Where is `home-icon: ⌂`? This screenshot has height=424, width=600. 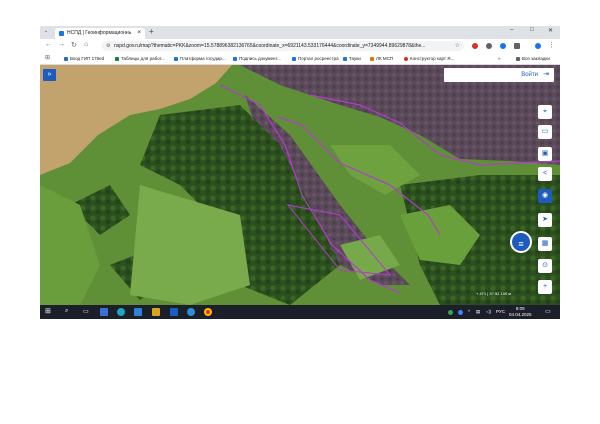
home-icon: ⌂ is located at coordinates (86, 44).